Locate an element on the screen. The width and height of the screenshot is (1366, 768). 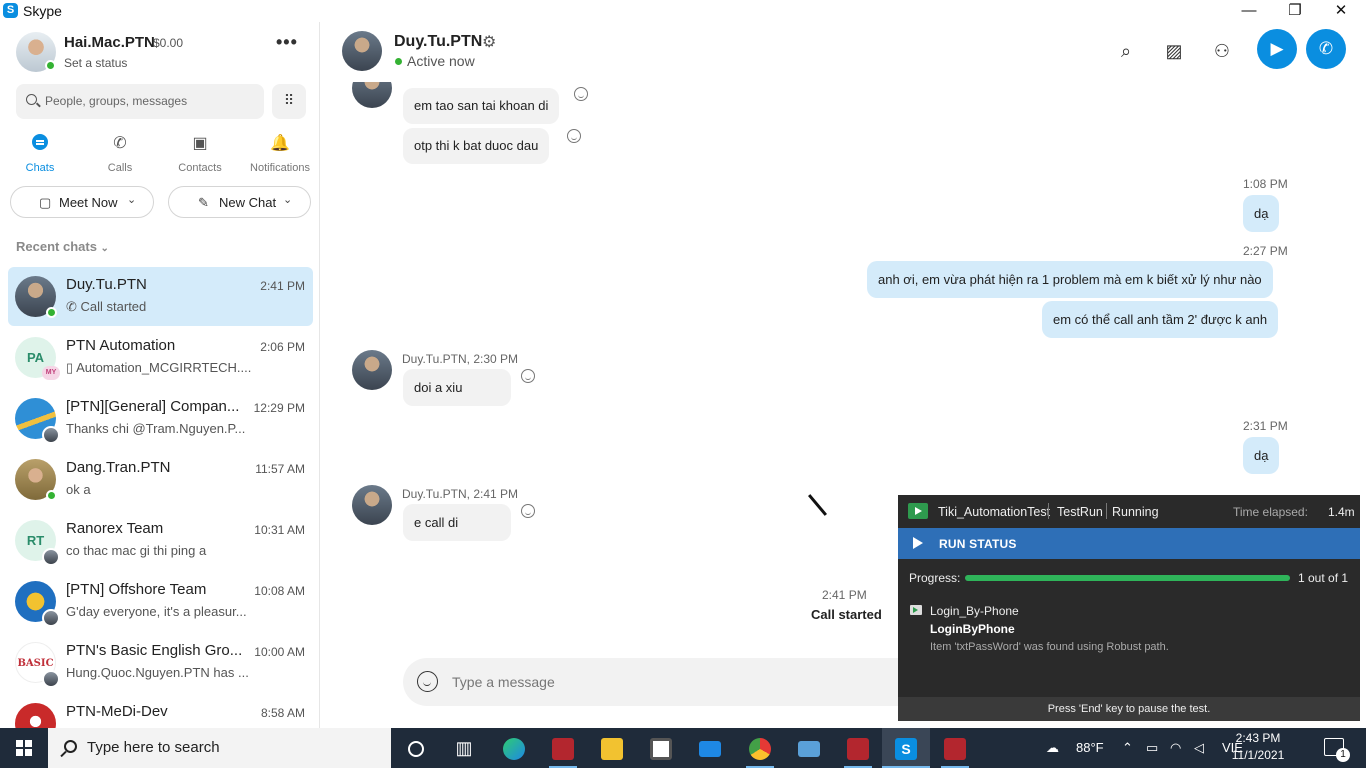
skype-credit: $0.00 is located at coordinates (168, 43).